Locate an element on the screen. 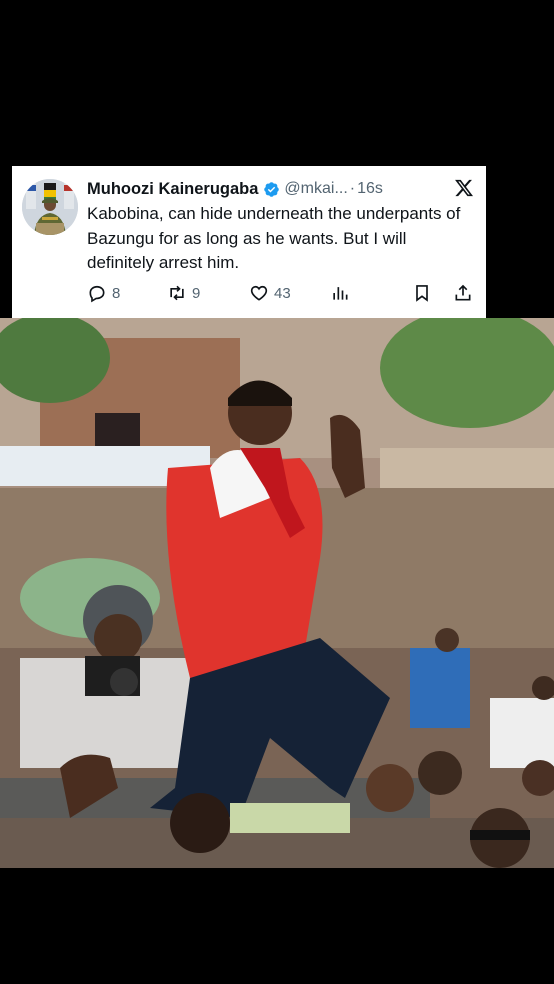  author-name: Muhoozi Kainerugaba is located at coordinates (172, 189).